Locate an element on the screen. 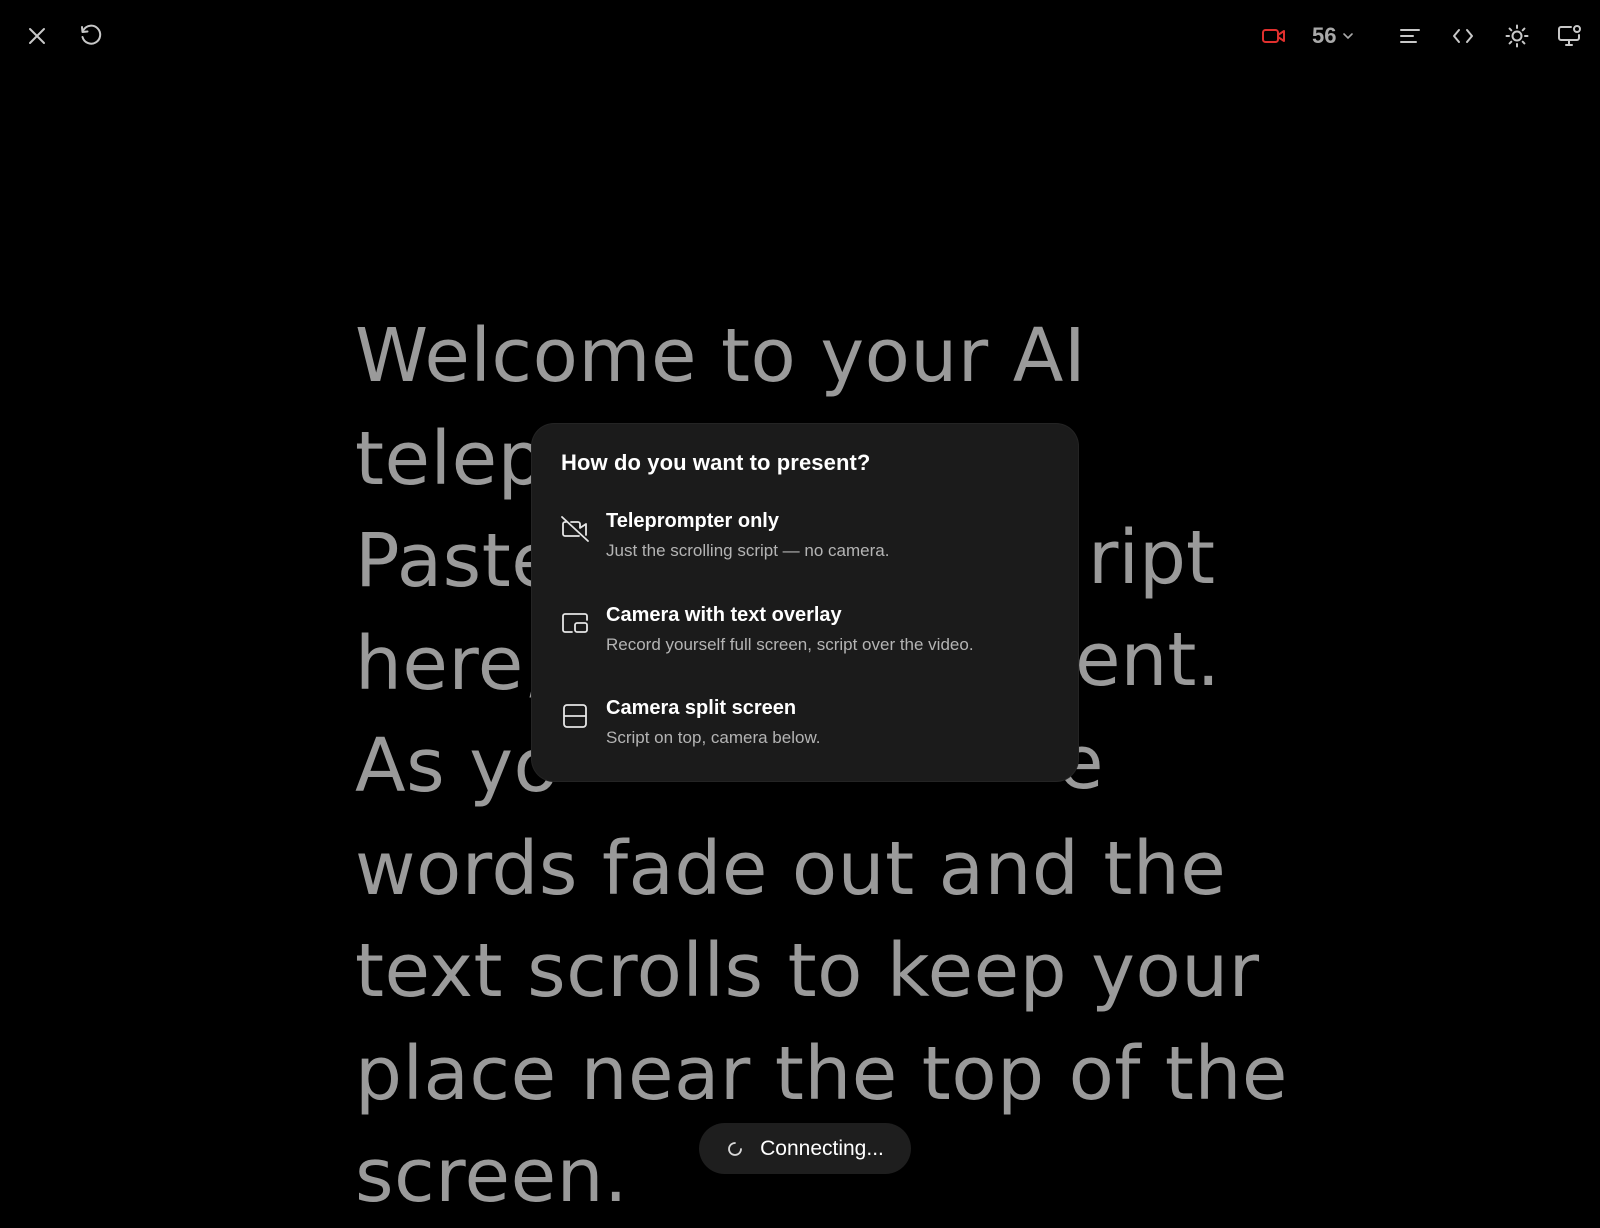 Image resolution: width=1600 pixels, height=1228 pixels. align-left-icon is located at coordinates (1410, 36).